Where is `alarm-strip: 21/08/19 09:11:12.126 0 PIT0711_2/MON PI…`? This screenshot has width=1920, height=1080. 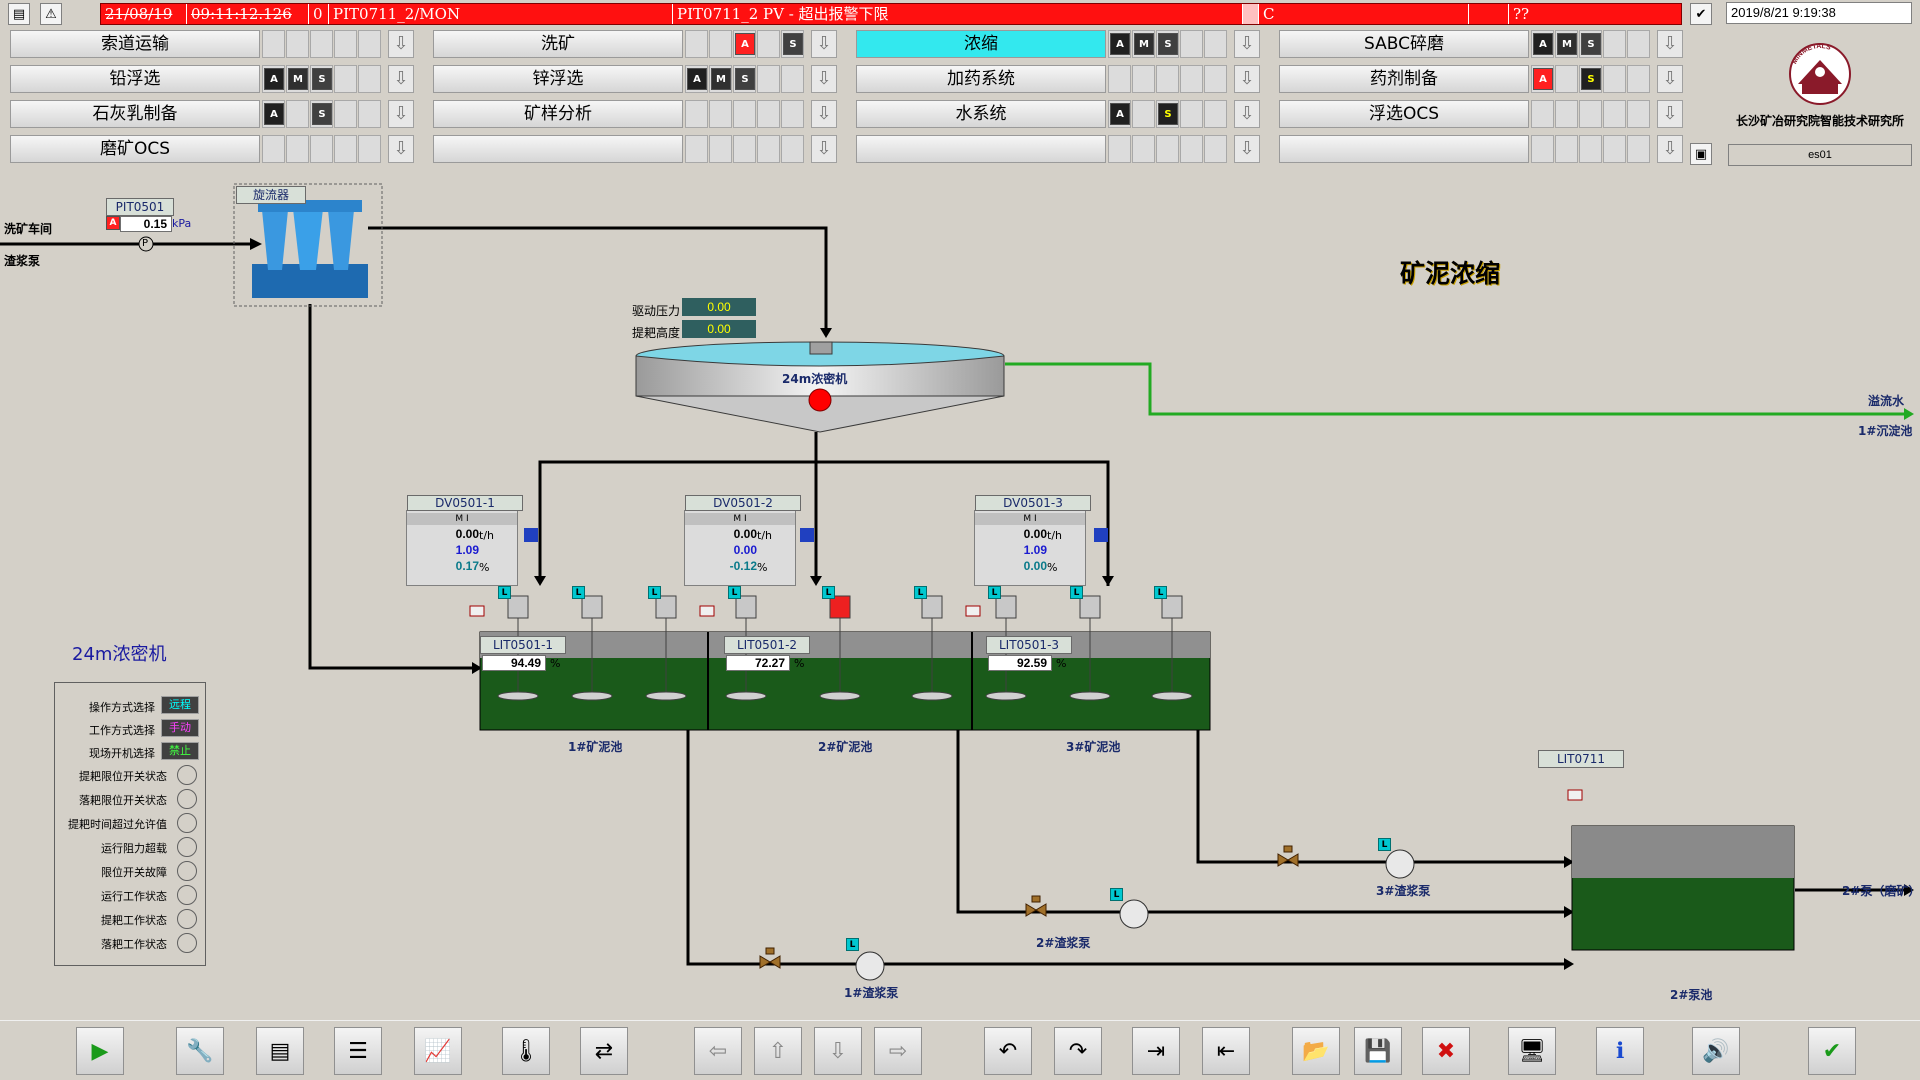
alarm-strip: 21/08/19 09:11:12.126 0 PIT0711_2/MON PI… is located at coordinates (891, 14).